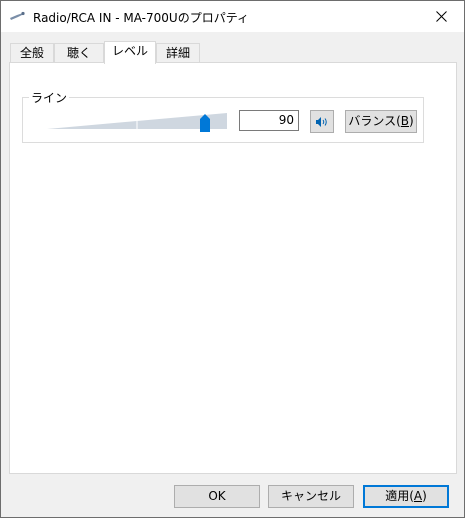 The image size is (465, 518). I want to click on balance-button: バランス(B), so click(381, 121).